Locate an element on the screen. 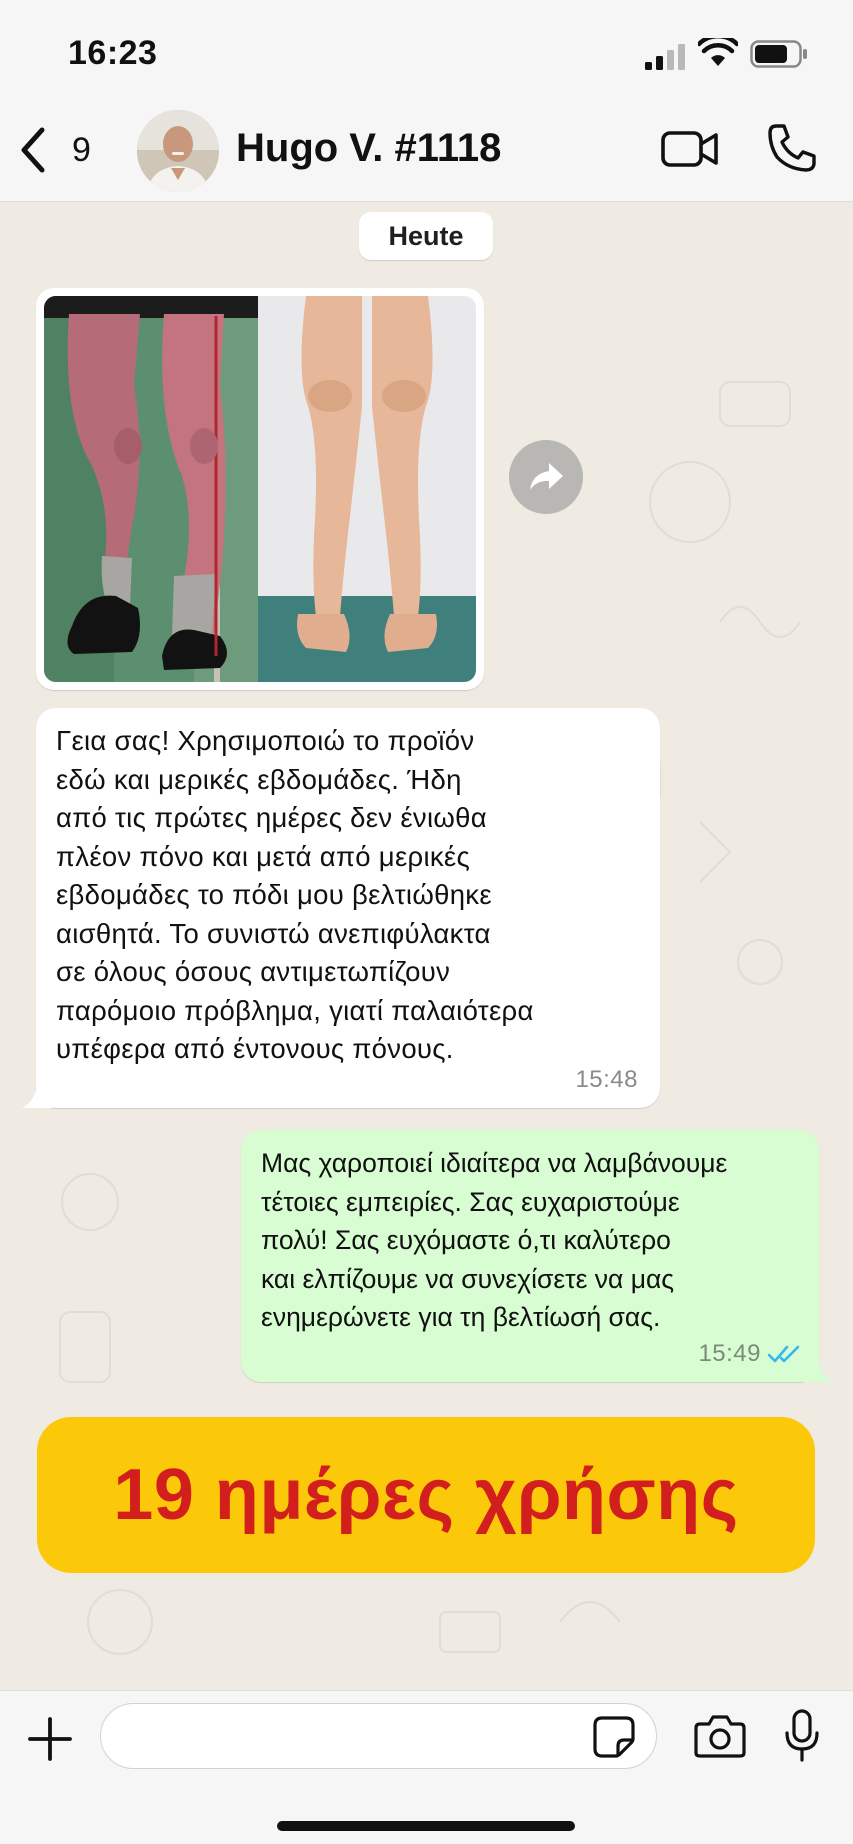  sticker-icon is located at coordinates (614, 1737).